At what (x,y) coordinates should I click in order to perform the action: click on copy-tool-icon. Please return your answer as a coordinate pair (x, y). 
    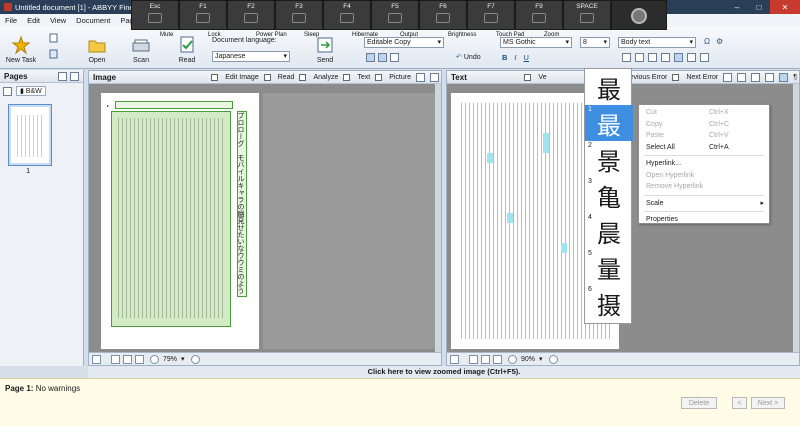
    Looking at the image, I should click on (742, 77).